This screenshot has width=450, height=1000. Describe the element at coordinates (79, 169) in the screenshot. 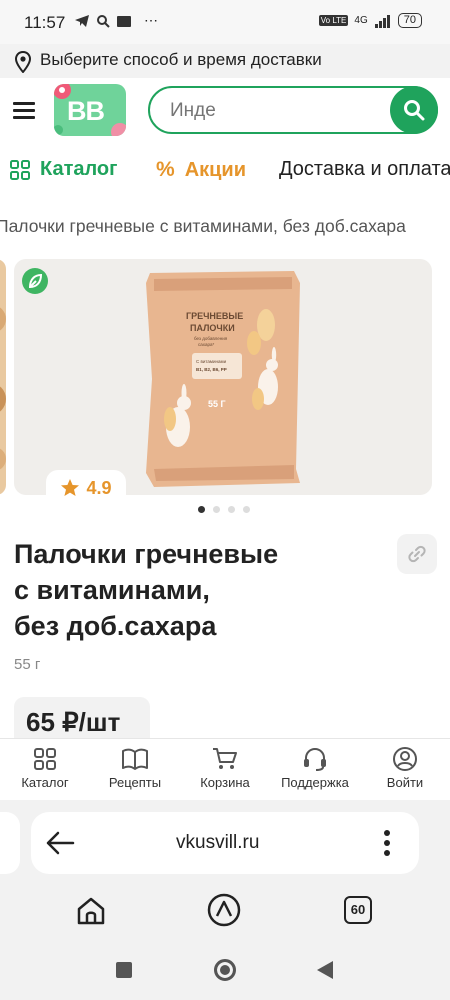

I see `nav-catalog-label: Каталог` at that location.